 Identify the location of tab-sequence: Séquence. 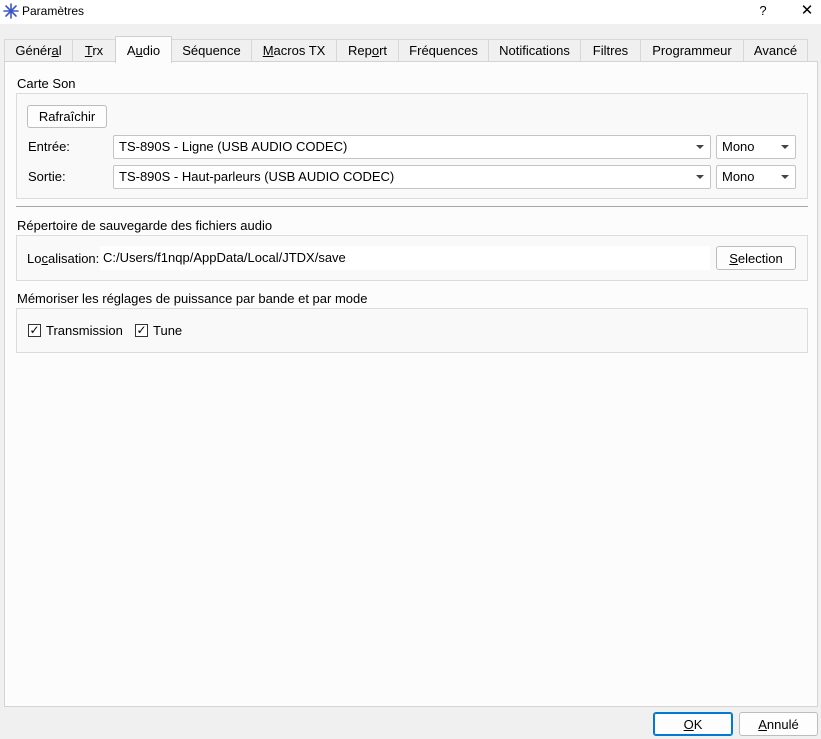
(211, 50).